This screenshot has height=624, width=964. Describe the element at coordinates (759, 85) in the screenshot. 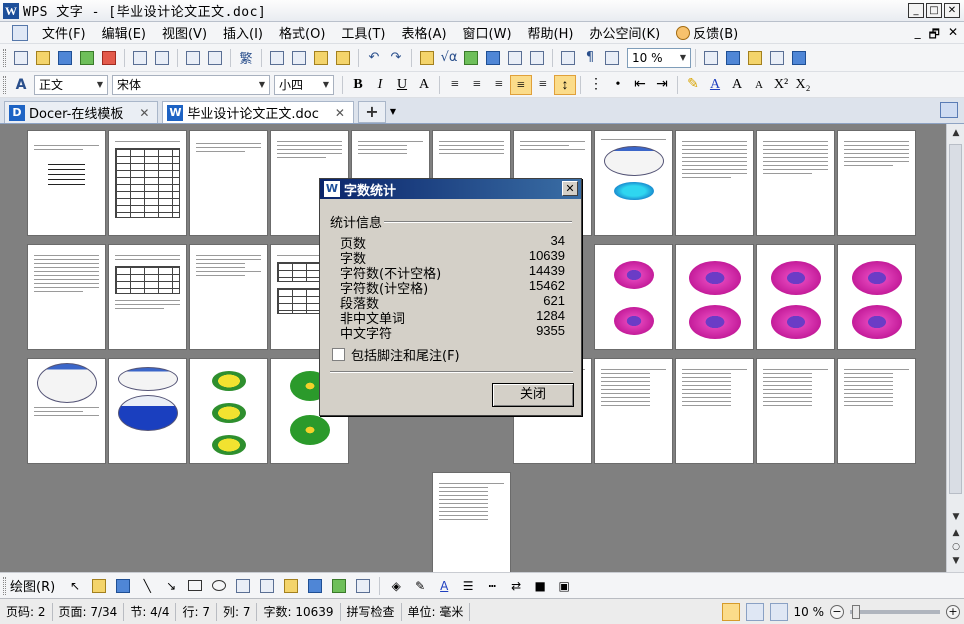

I see `shrink-font-button: A` at that location.